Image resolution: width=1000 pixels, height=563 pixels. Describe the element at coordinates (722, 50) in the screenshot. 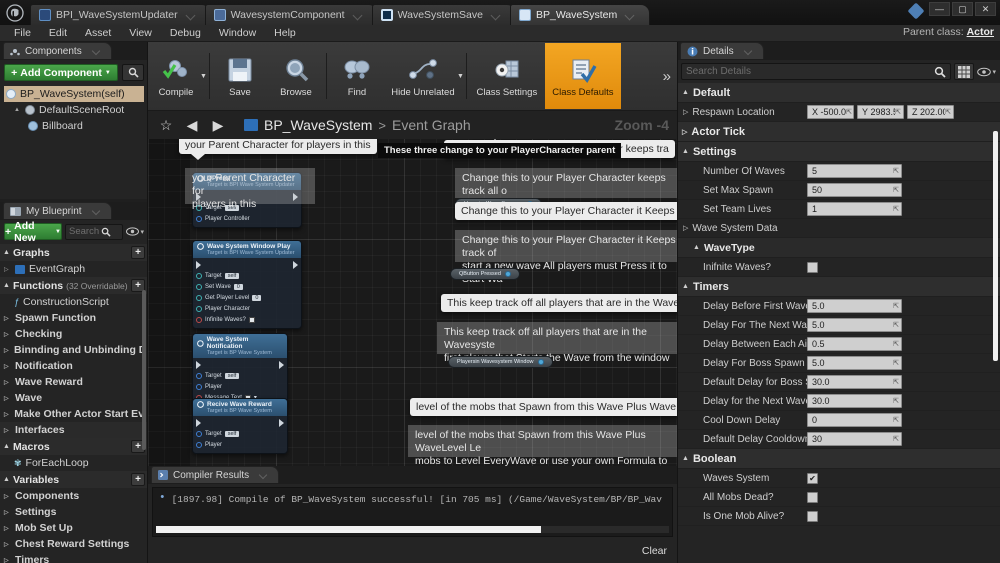

I see `tab-details: Details` at that location.